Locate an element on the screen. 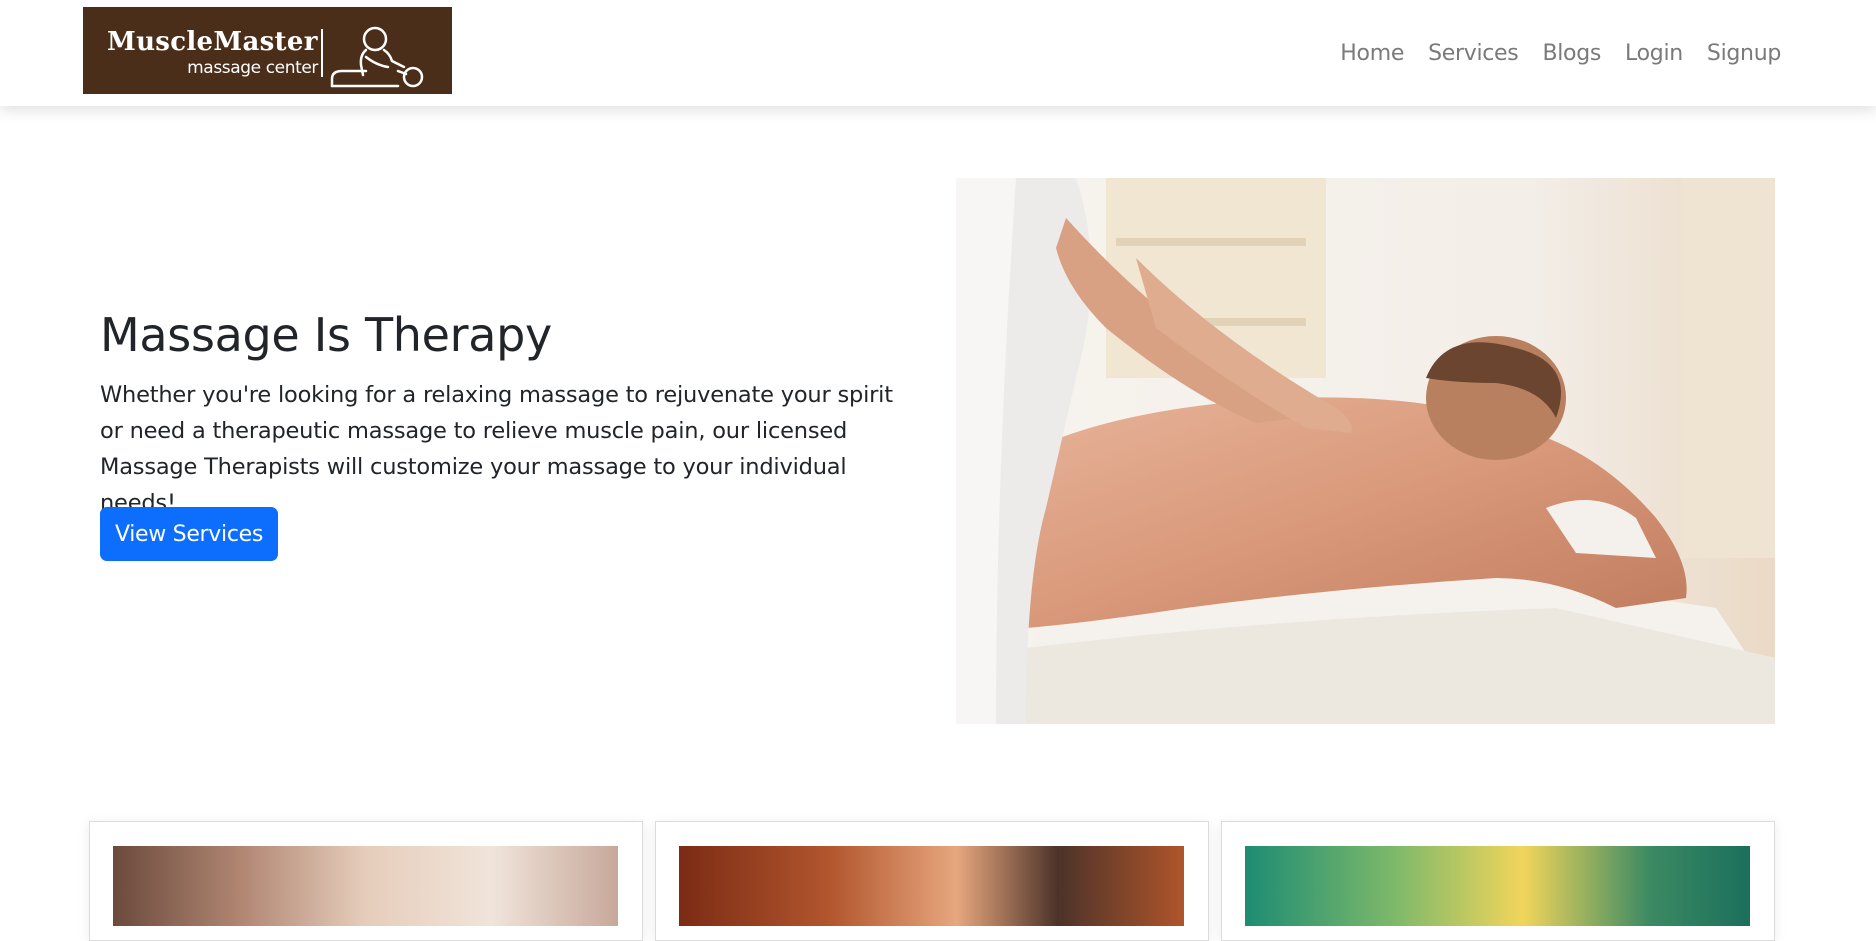 This screenshot has height=941, width=1876. nav-login: Login is located at coordinates (1654, 53).